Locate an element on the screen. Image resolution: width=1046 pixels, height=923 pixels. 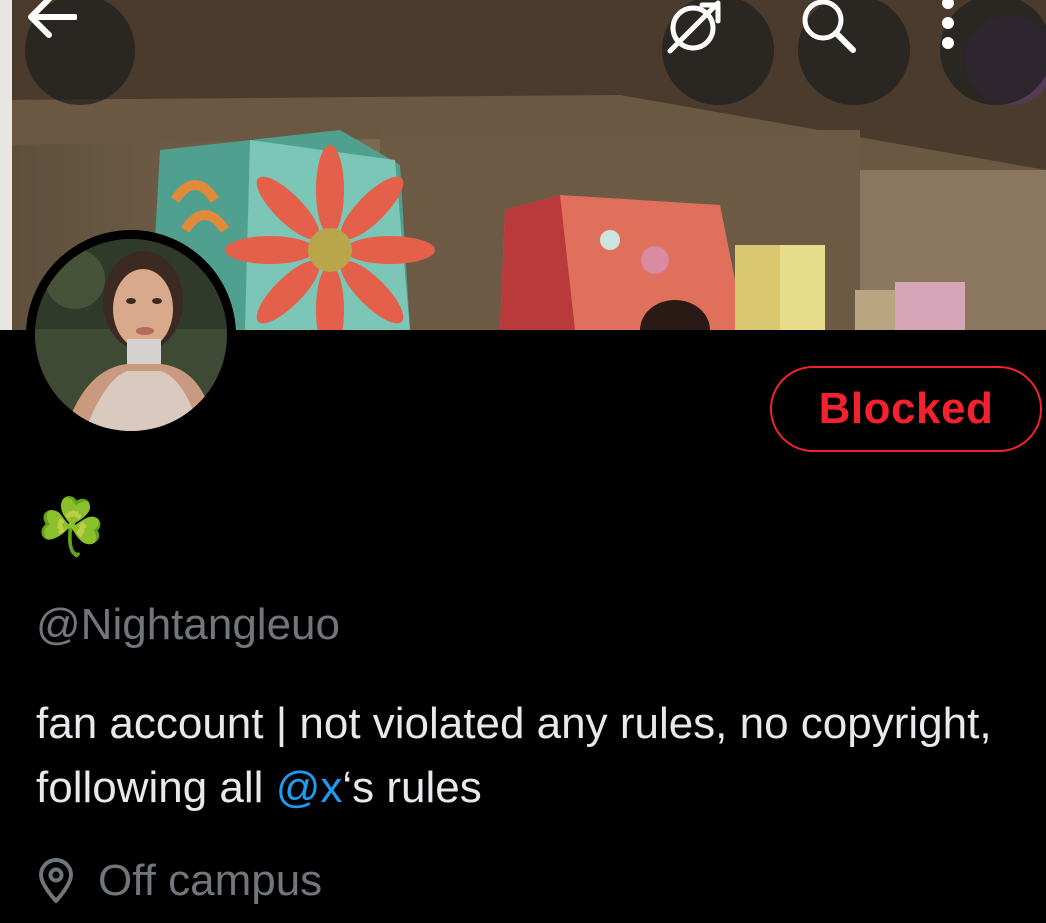
avatar-image is located at coordinates (131, 335).